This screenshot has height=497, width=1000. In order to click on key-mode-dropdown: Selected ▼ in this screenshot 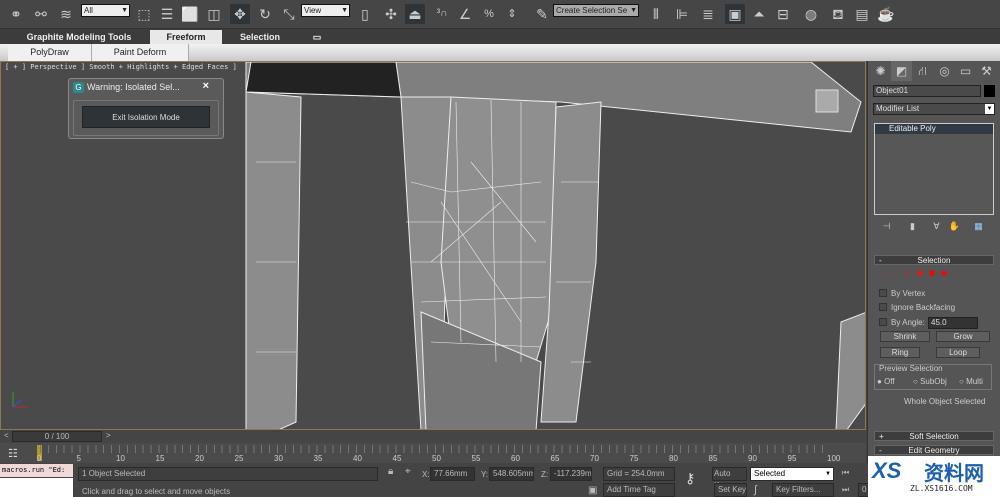, I will do `click(792, 474)`.